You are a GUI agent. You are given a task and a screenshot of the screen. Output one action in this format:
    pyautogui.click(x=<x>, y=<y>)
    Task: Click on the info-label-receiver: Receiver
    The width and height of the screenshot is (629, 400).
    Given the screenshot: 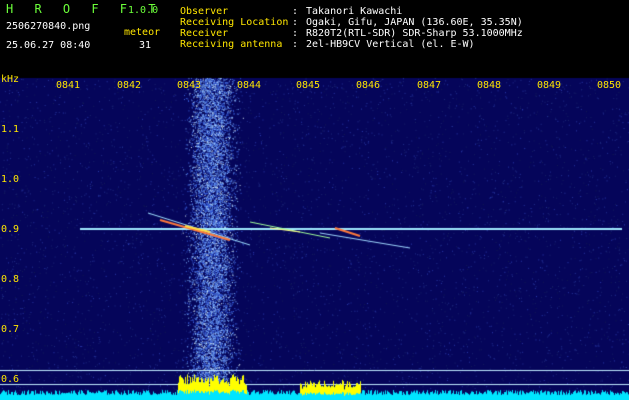 What is the action you would take?
    pyautogui.click(x=204, y=33)
    